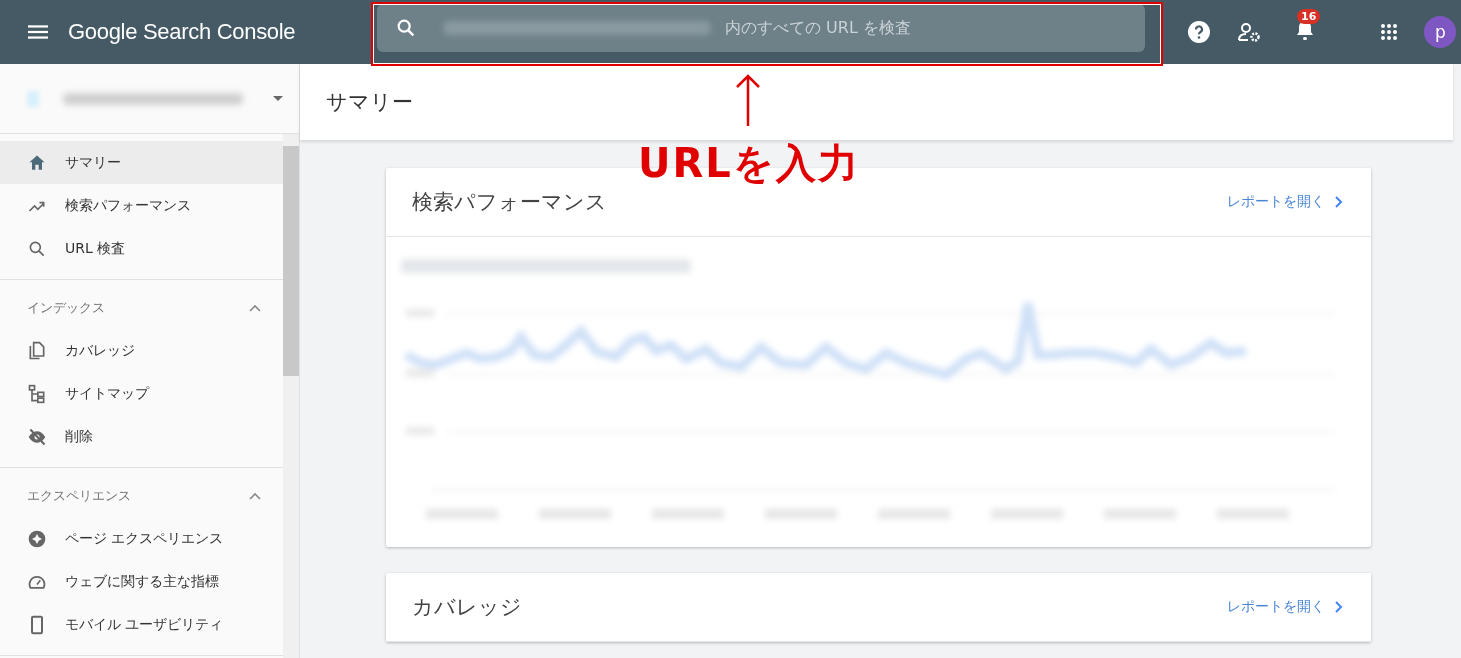 The width and height of the screenshot is (1461, 658). Describe the element at coordinates (1199, 32) in the screenshot. I see `help-icon` at that location.